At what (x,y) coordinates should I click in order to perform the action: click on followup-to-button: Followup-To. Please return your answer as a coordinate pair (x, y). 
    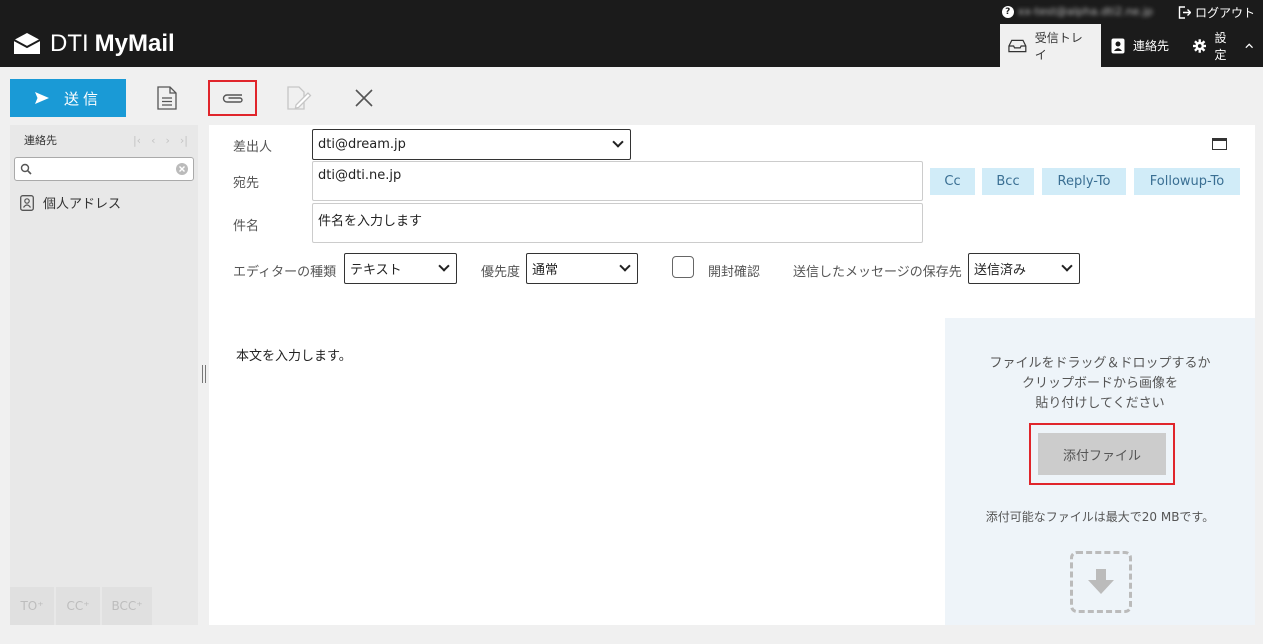
    Looking at the image, I should click on (1187, 181).